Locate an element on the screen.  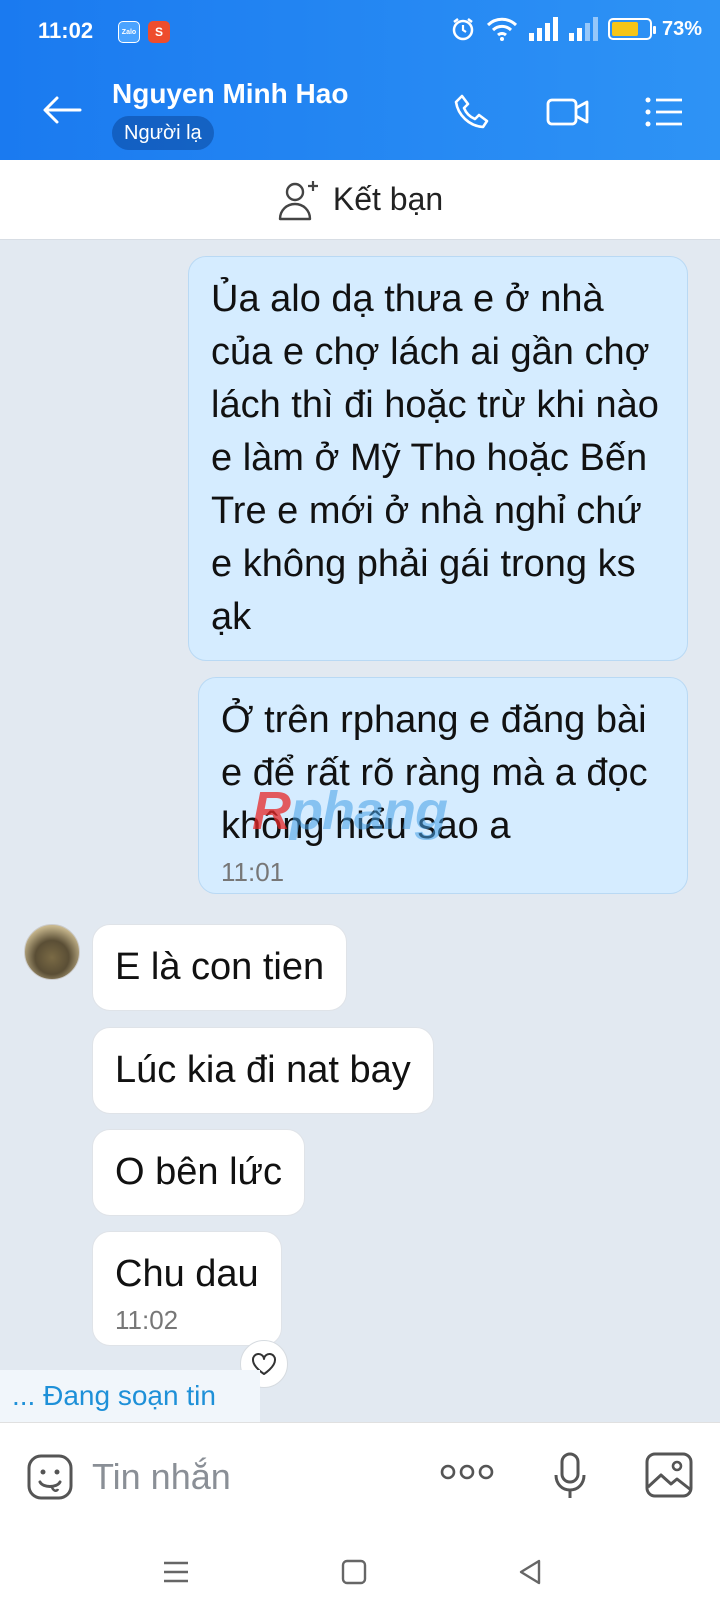
video-call-button is located at coordinates (568, 112).